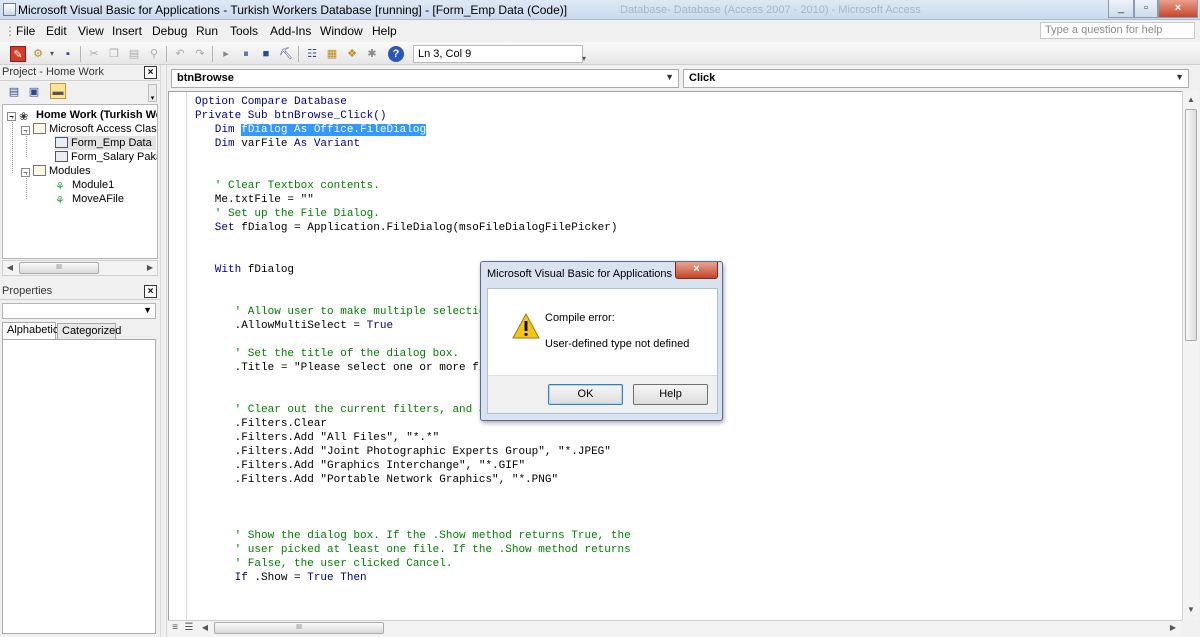 The width and height of the screenshot is (1200, 637). I want to click on menu-debug: Debug, so click(169, 31).